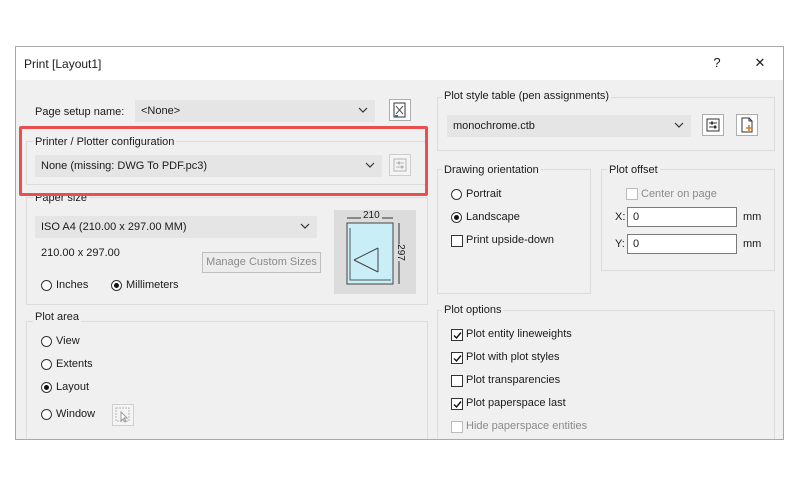  I want to click on extents-label: Extents, so click(74, 364).